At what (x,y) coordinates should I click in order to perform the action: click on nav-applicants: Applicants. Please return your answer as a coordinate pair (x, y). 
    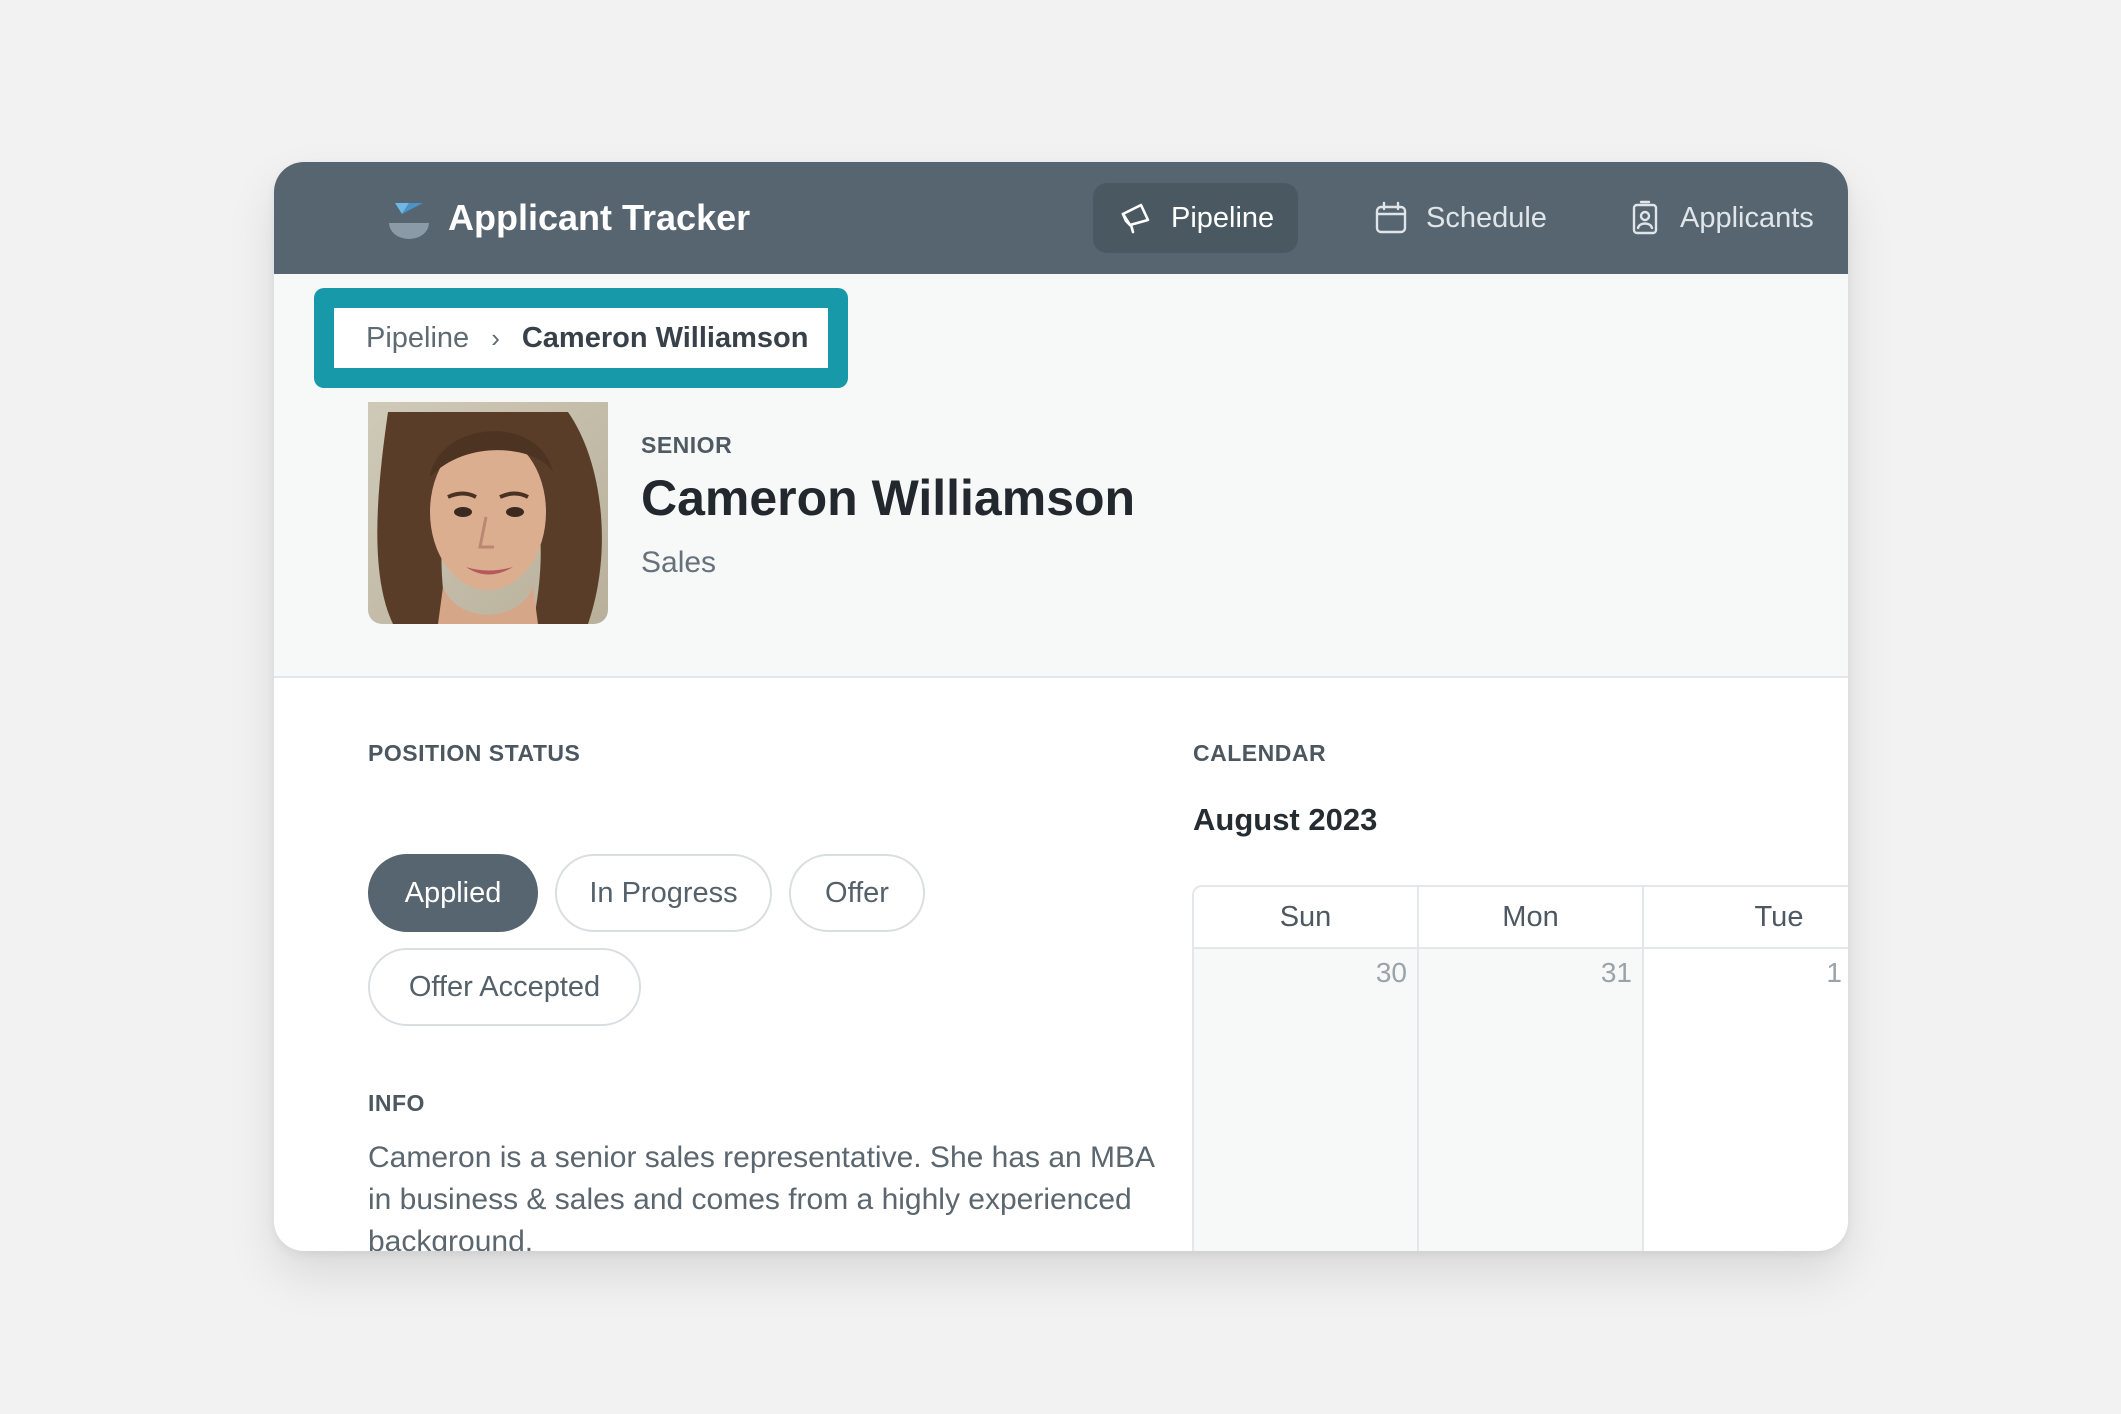
    Looking at the image, I should click on (1720, 218).